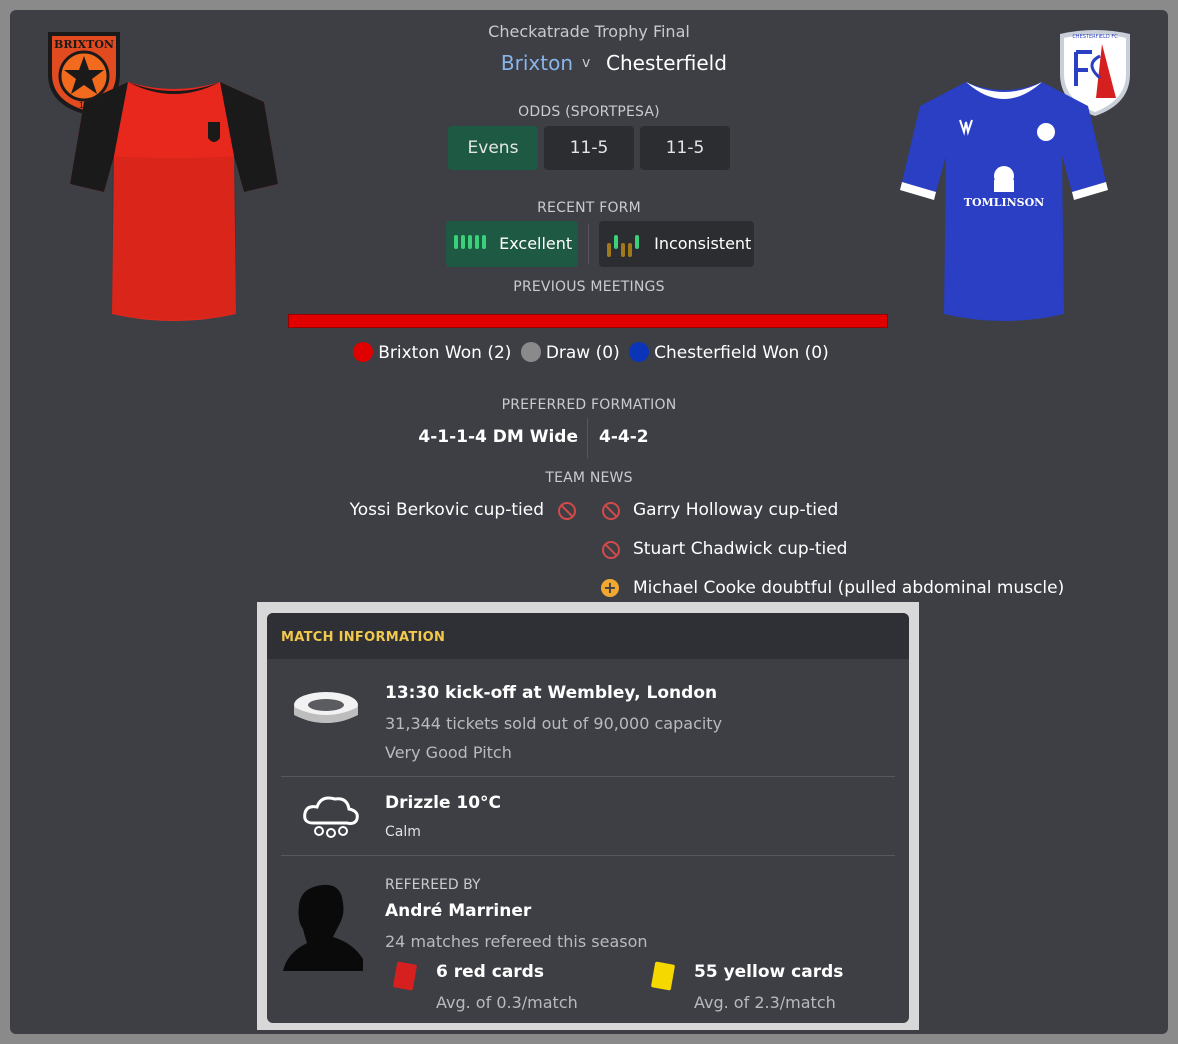 Image resolution: width=1178 pixels, height=1044 pixels. I want to click on pitch-text: Very Good Pitch, so click(448, 752).